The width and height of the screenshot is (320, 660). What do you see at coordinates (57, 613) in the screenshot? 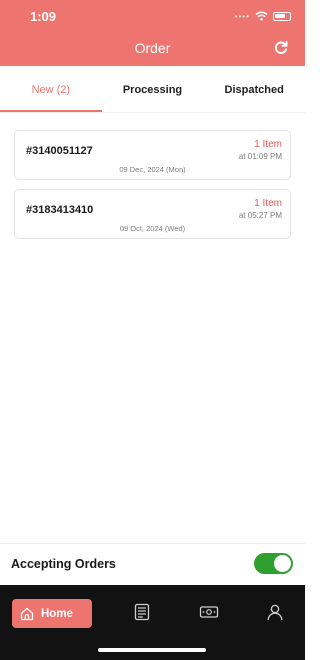
I see `nav-home-label: Home` at bounding box center [57, 613].